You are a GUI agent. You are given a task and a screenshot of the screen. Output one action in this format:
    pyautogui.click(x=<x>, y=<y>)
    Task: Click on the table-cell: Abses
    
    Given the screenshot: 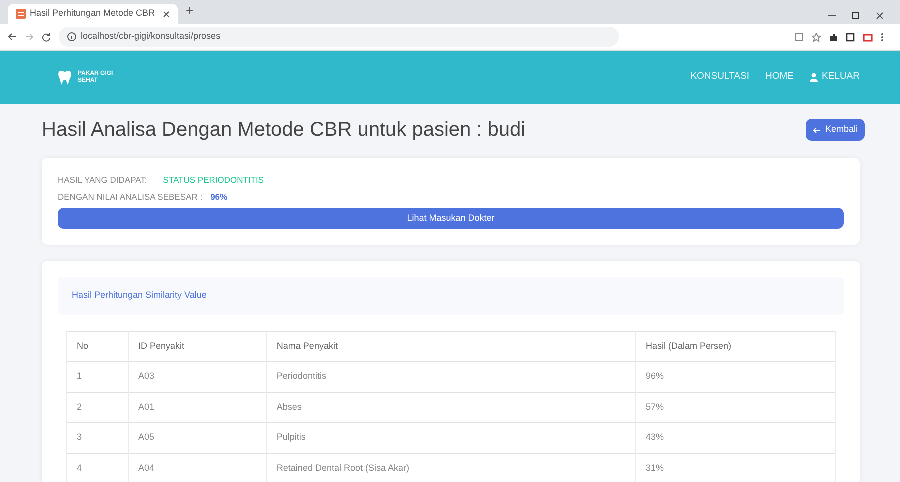 What is the action you would take?
    pyautogui.click(x=451, y=407)
    